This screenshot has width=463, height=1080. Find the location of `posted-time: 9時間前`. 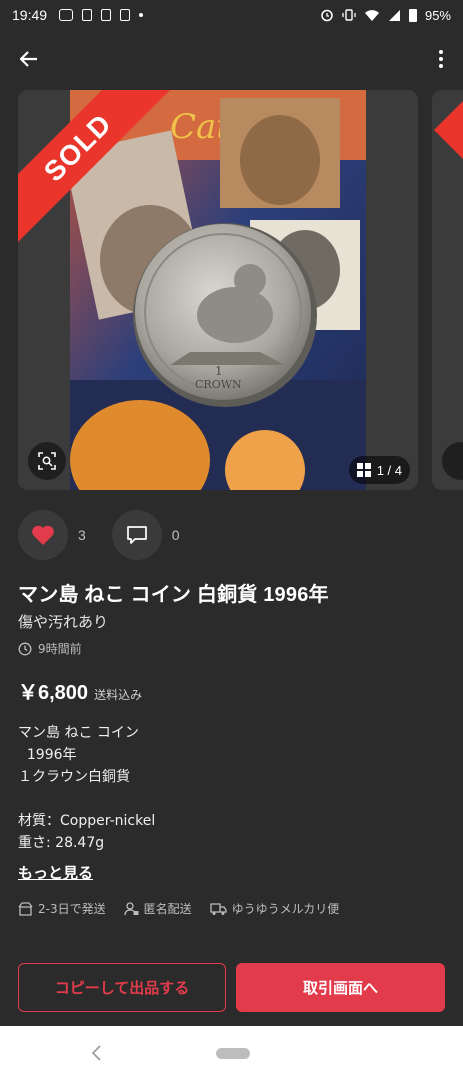

posted-time: 9時間前 is located at coordinates (50, 648).